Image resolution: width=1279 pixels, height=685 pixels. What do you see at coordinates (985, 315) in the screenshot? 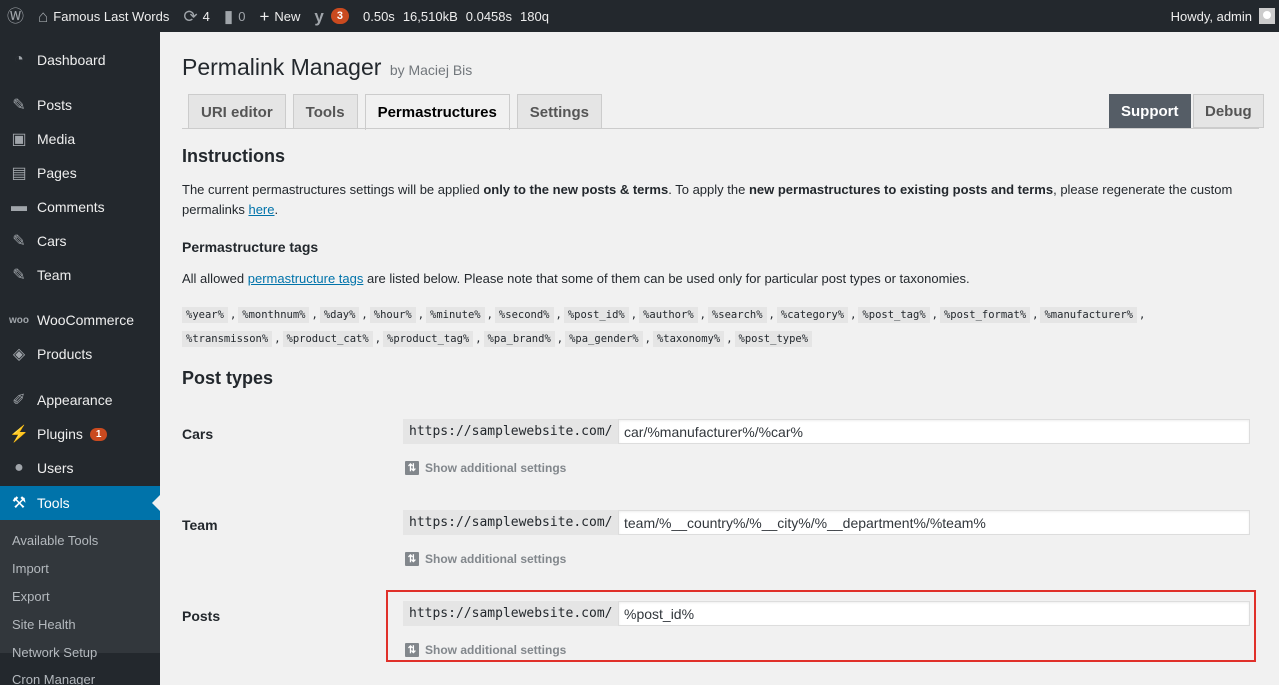
I see `permastructure-tag: %post_format%` at bounding box center [985, 315].